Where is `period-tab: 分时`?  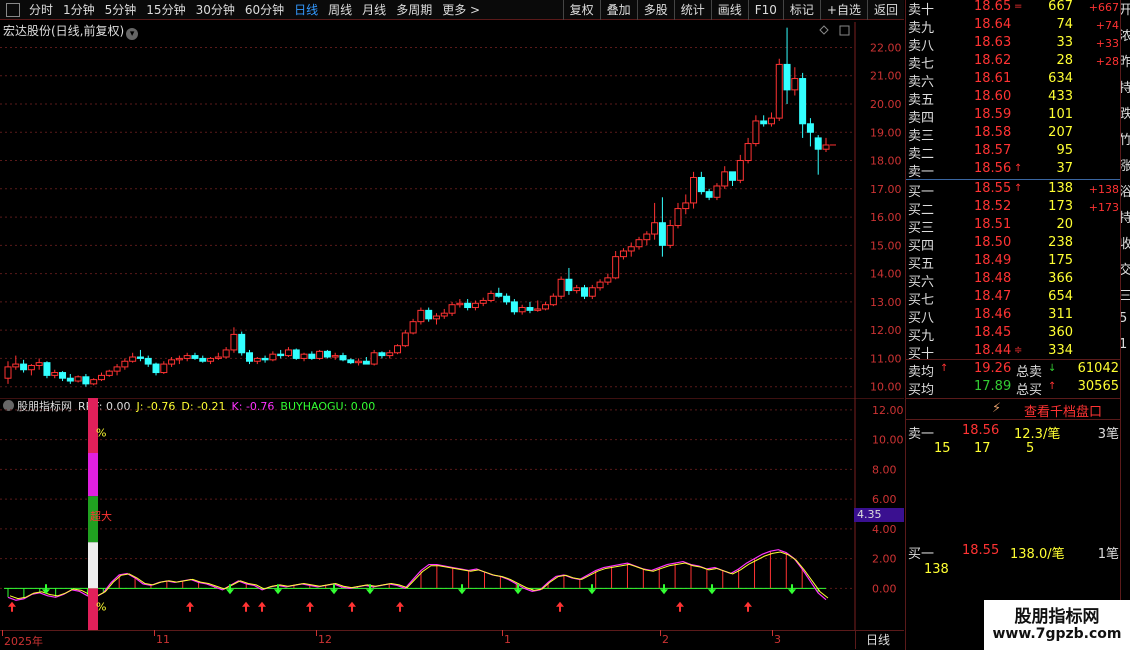
period-tab: 分时 is located at coordinates (41, 10).